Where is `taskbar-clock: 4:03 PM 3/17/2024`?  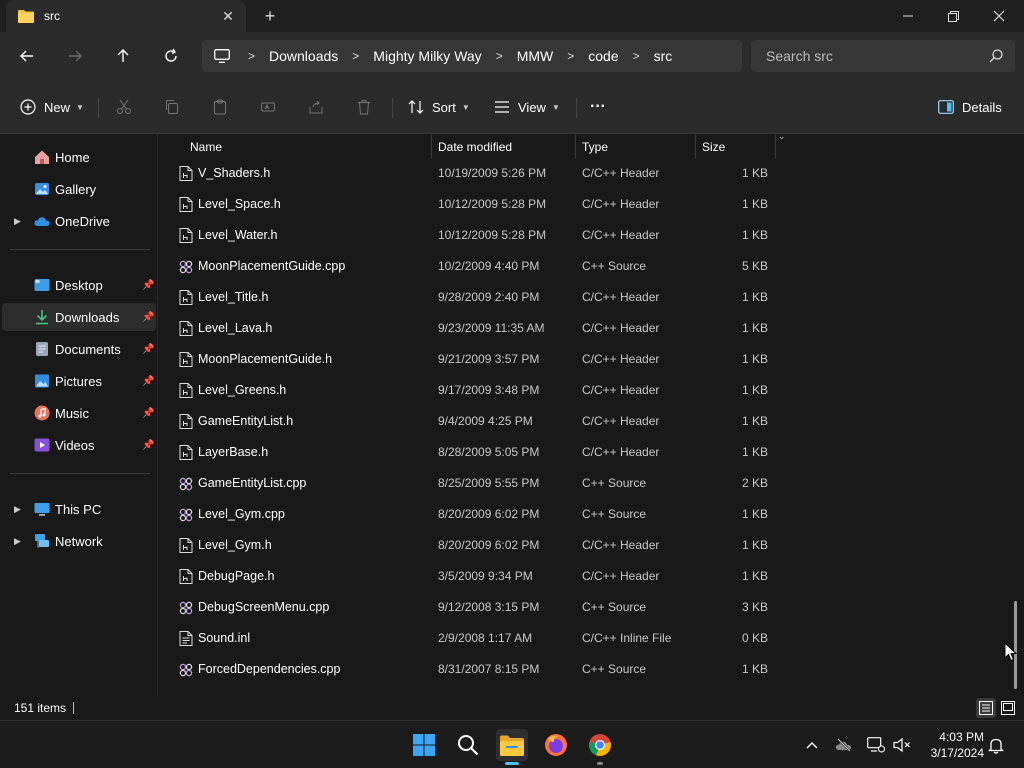 taskbar-clock: 4:03 PM 3/17/2024 is located at coordinates (951, 745).